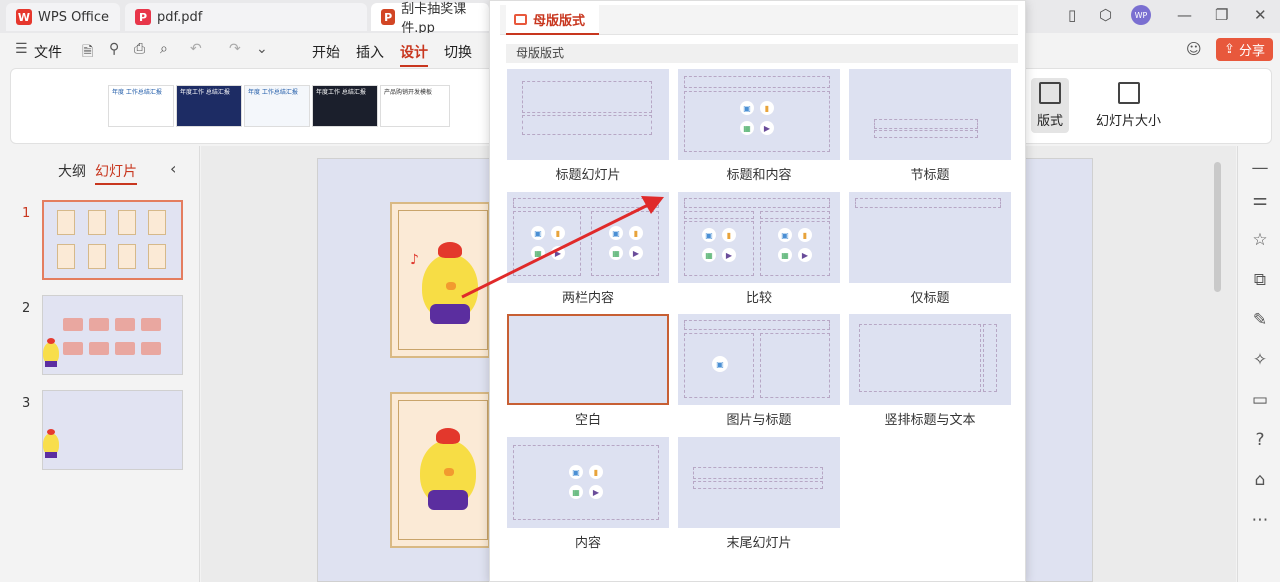 This screenshot has width=1280, height=582. I want to click on minus-icon: —, so click(1260, 168).